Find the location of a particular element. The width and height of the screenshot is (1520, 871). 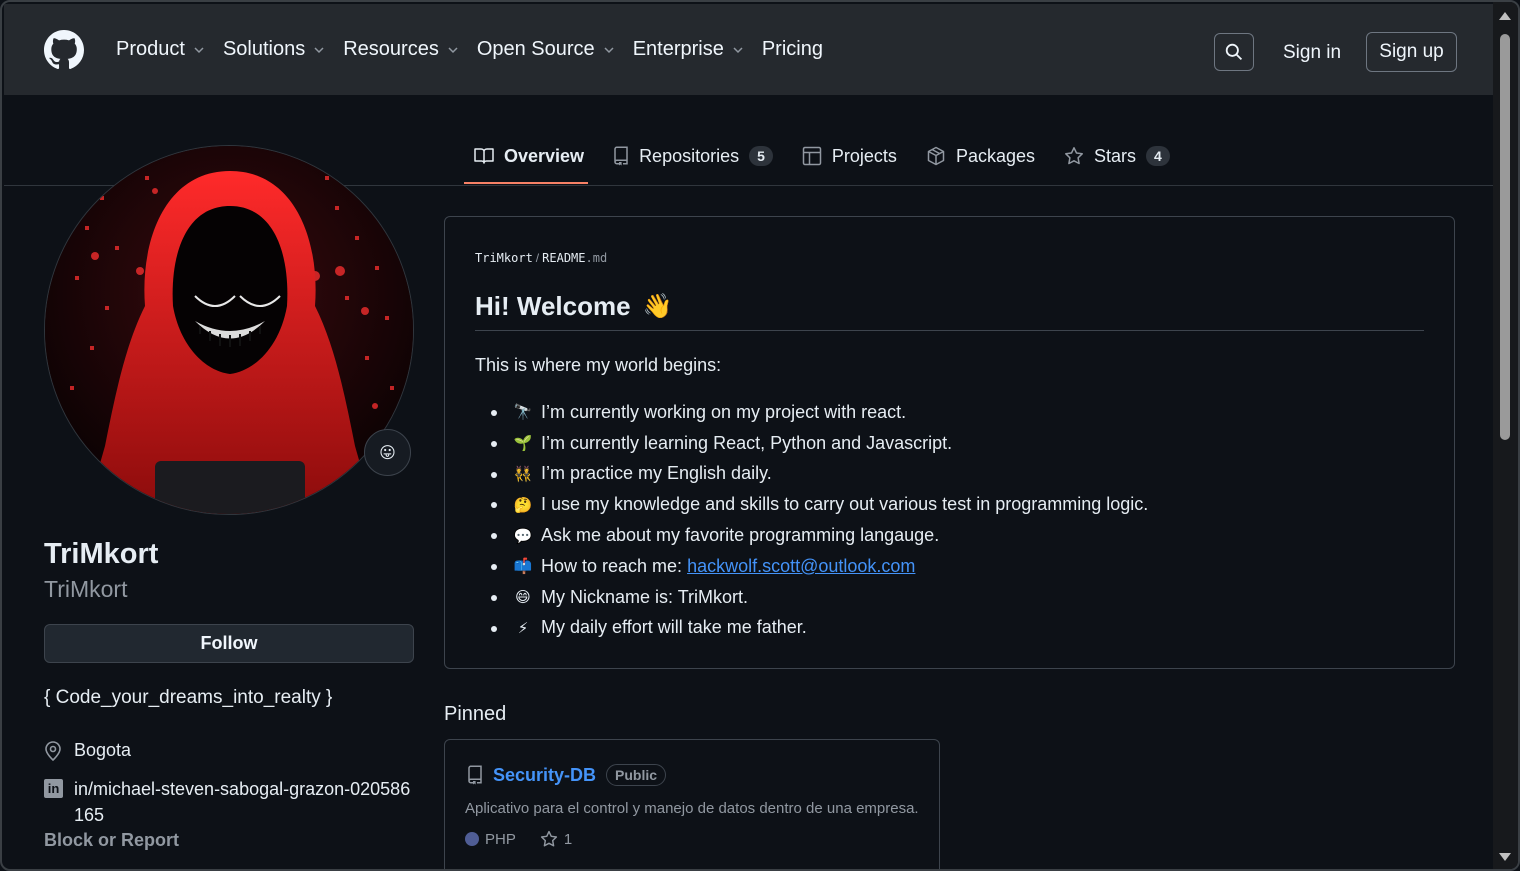

status-emoji: 😛 is located at coordinates (387, 453).